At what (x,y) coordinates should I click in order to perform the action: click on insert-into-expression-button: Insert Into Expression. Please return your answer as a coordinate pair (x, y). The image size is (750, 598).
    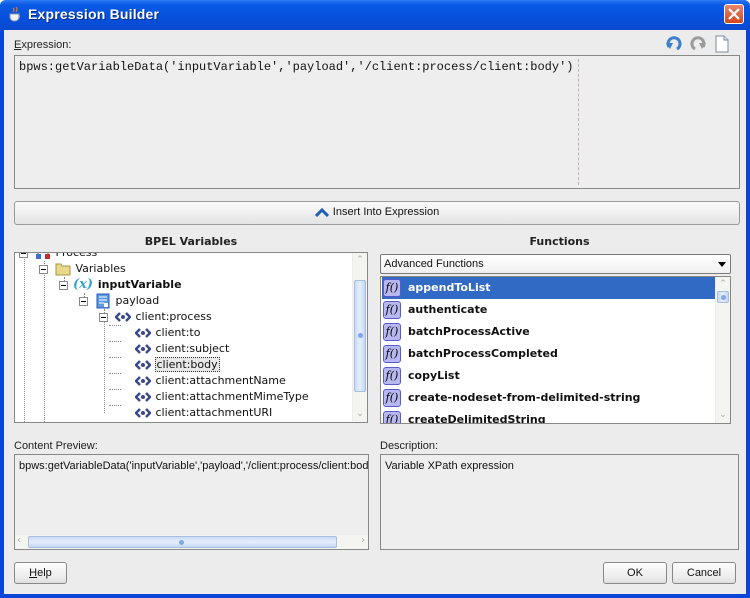
    Looking at the image, I should click on (377, 213).